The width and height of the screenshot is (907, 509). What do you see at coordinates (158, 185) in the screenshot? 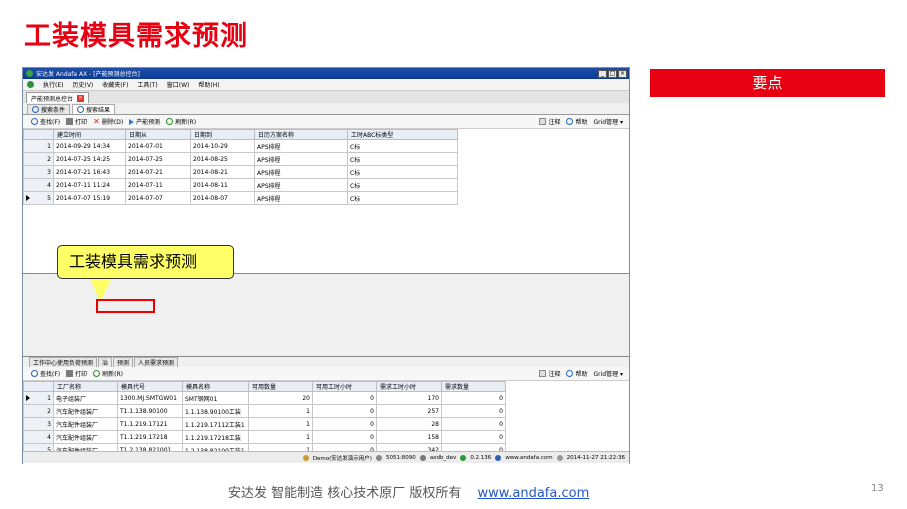
I see `table-cell: 2014-07-11` at bounding box center [158, 185].